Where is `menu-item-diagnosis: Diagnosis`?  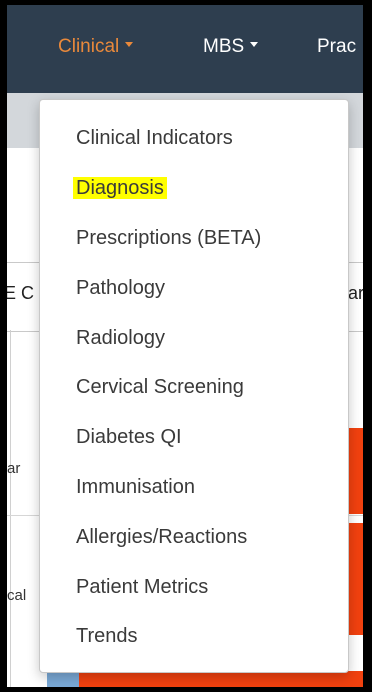
menu-item-diagnosis: Diagnosis is located at coordinates (120, 188).